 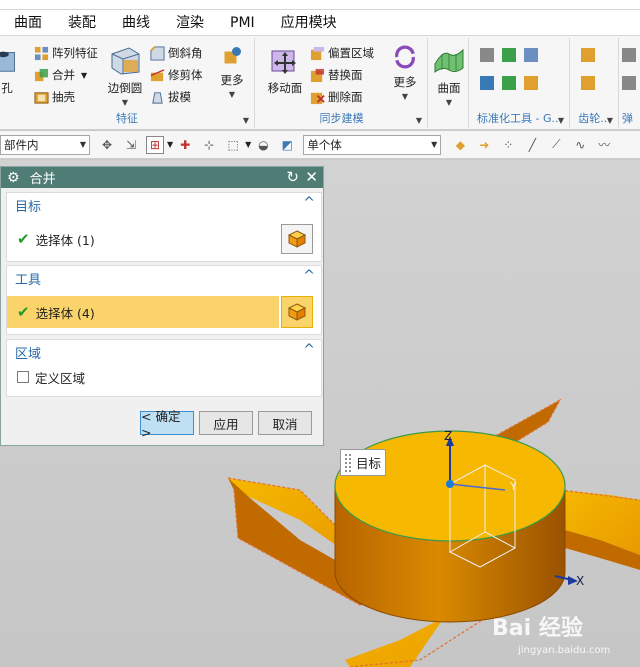 What do you see at coordinates (588, 69) in the screenshot?
I see `gear-tools-icons` at bounding box center [588, 69].